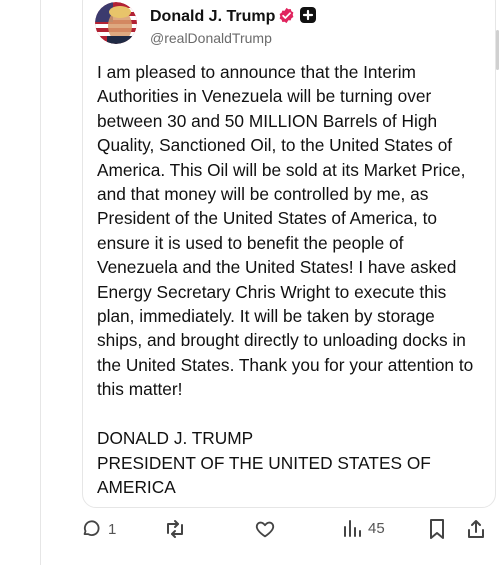 This screenshot has width=503, height=565. I want to click on share-icon, so click(476, 529).